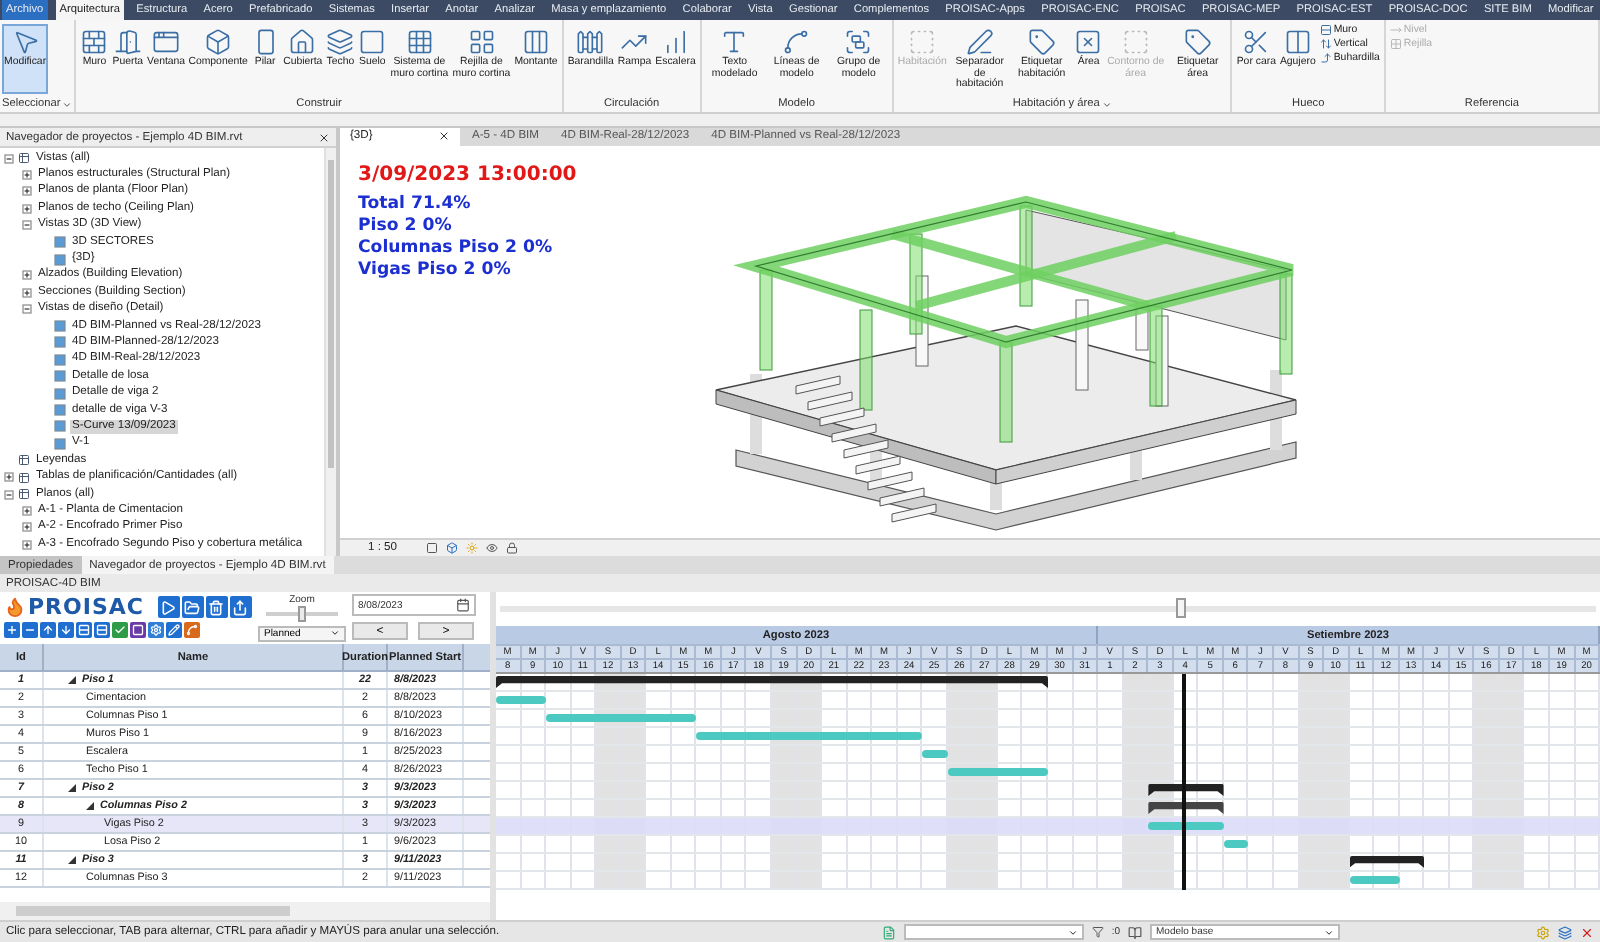  Describe the element at coordinates (734, 42) in the screenshot. I see `letter-icon` at that location.